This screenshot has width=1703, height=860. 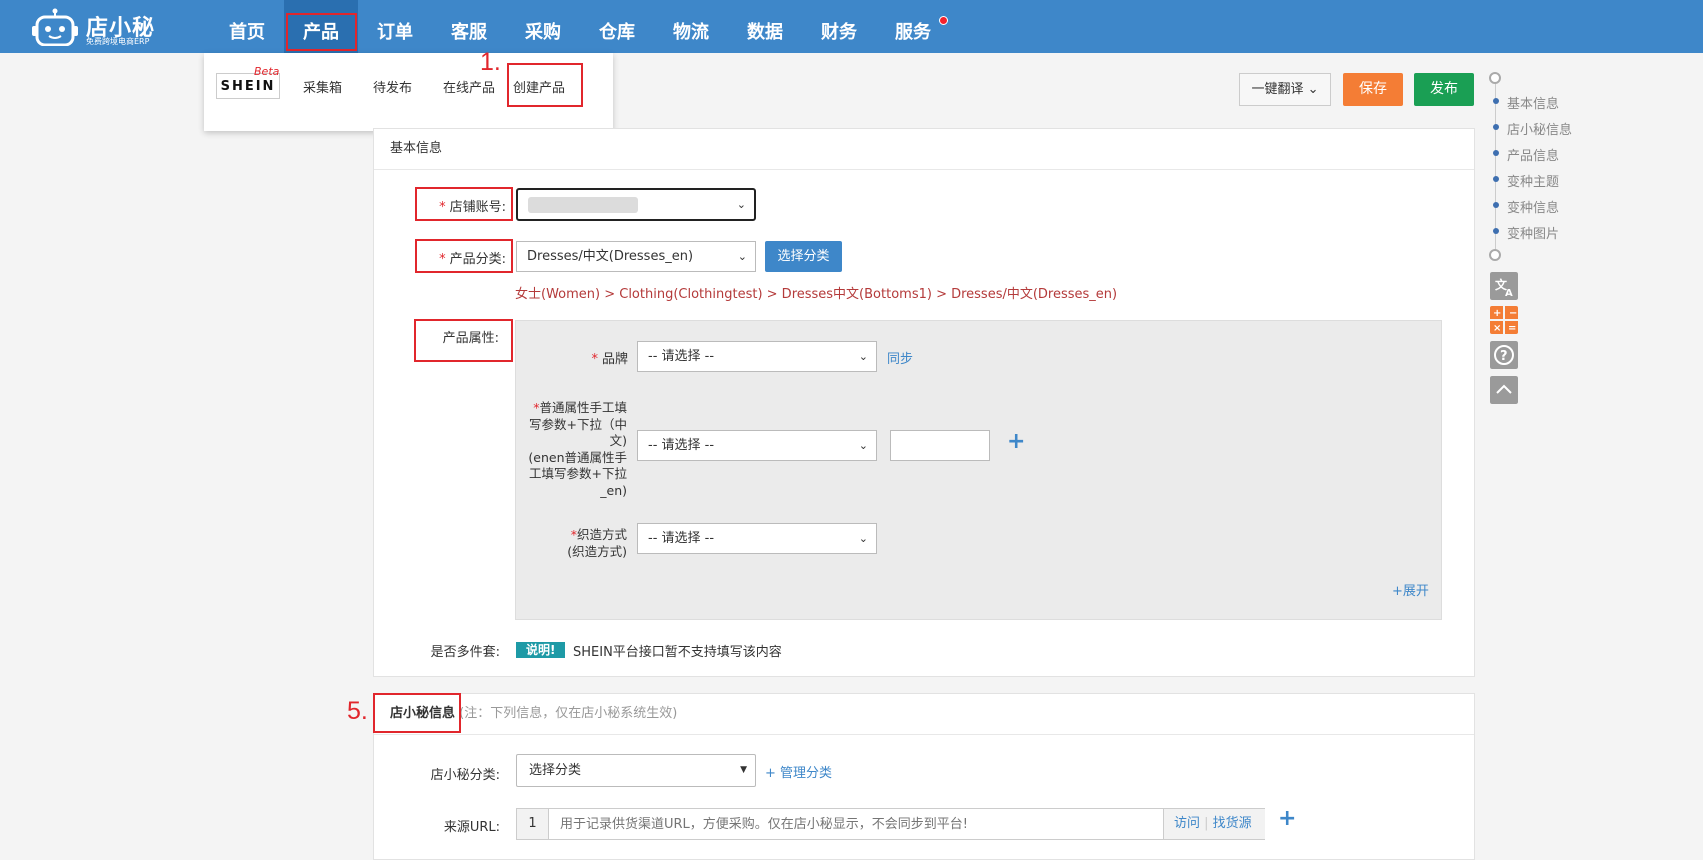 What do you see at coordinates (924, 714) in the screenshot?
I see `dxm-info-header: 店小秘信息 (注：下列信息，仅在店小秘系统生效)` at bounding box center [924, 714].